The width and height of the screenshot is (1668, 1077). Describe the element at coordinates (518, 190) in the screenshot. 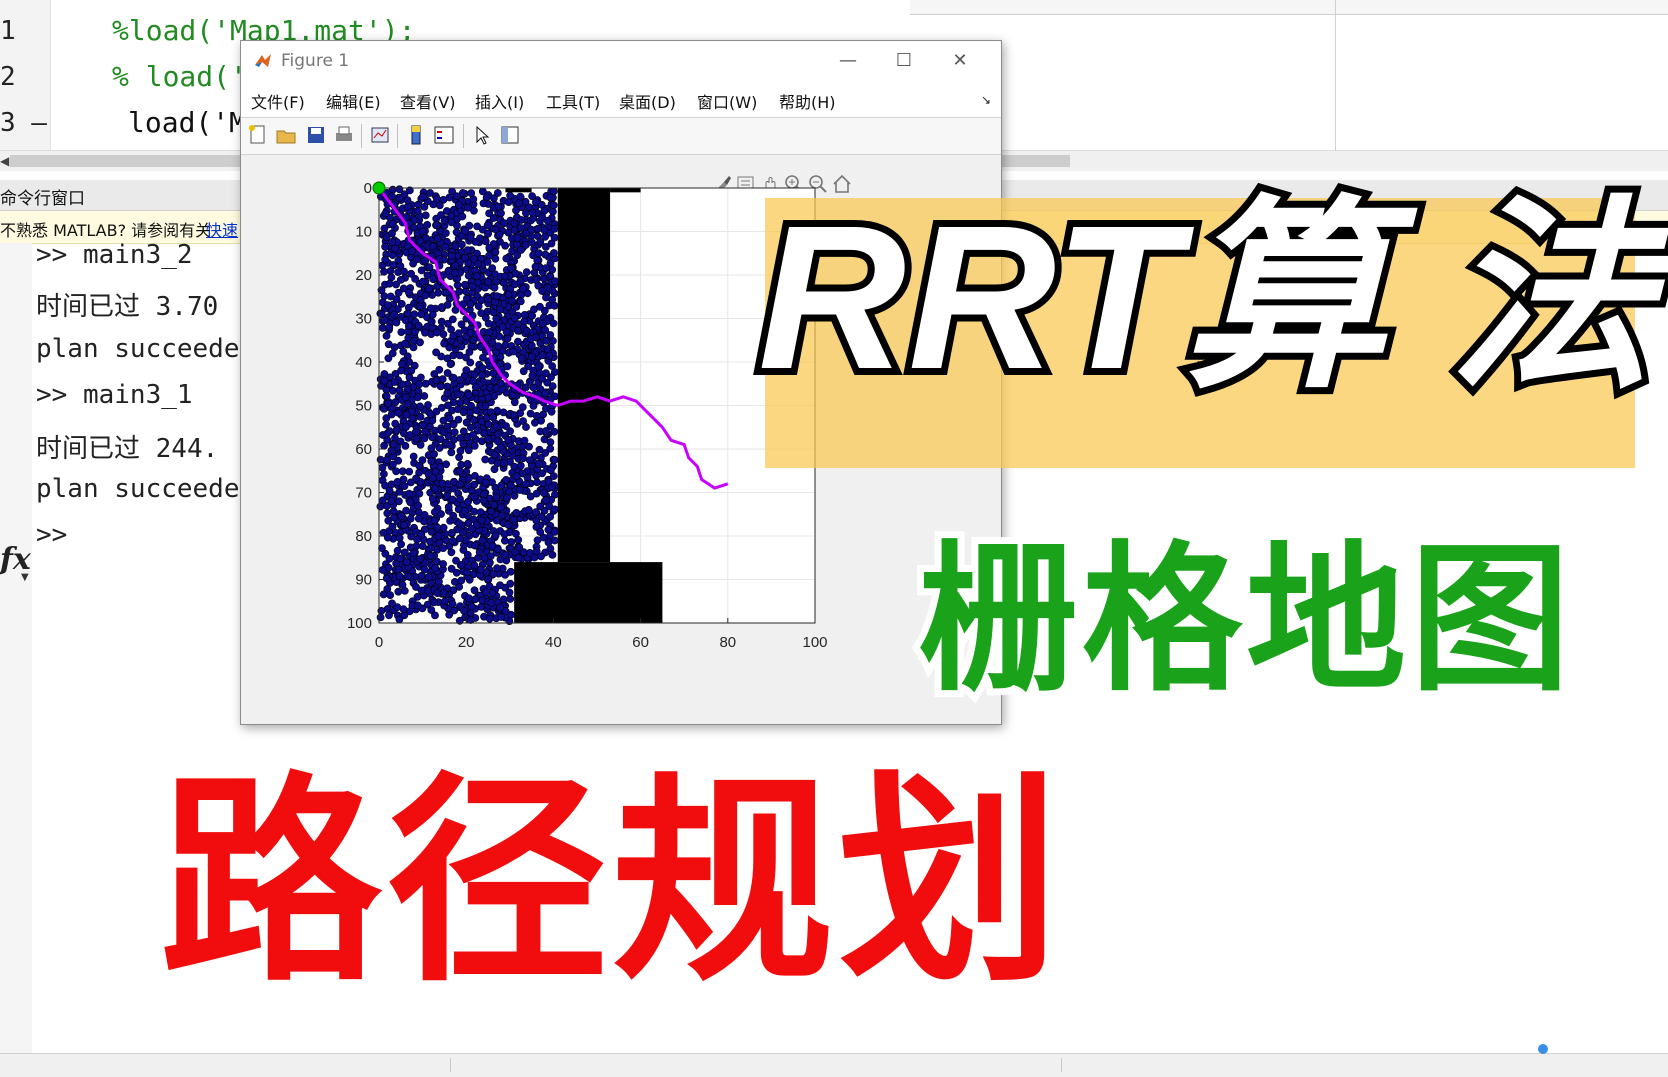

I see `obstacle` at that location.